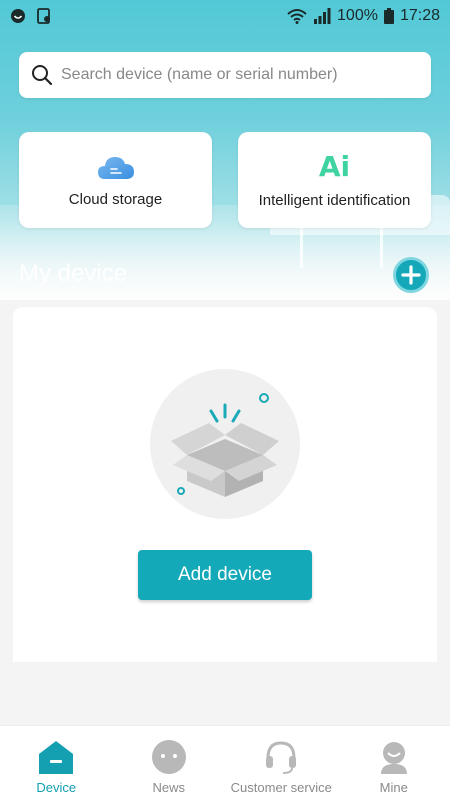 The height and width of the screenshot is (800, 450). Describe the element at coordinates (240, 75) in the screenshot. I see `search-input` at that location.